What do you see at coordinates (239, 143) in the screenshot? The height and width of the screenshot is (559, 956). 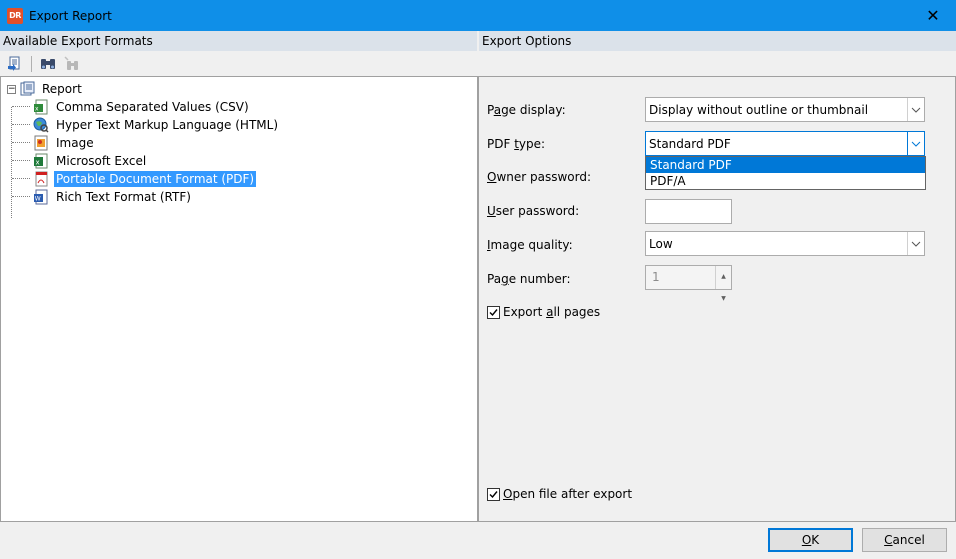 I see `tree-item-image: Image` at bounding box center [239, 143].